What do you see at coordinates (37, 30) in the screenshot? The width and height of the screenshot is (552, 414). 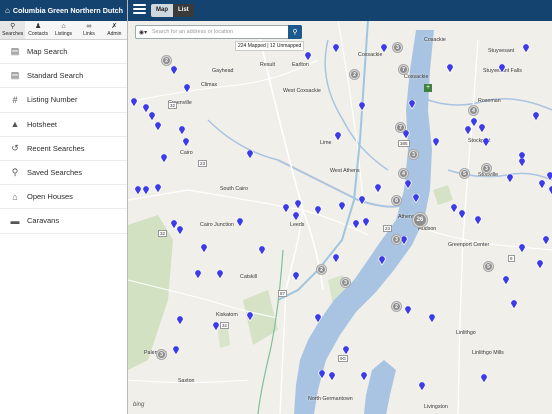 I see `tab-contacts: ♟ Contacts` at bounding box center [37, 30].